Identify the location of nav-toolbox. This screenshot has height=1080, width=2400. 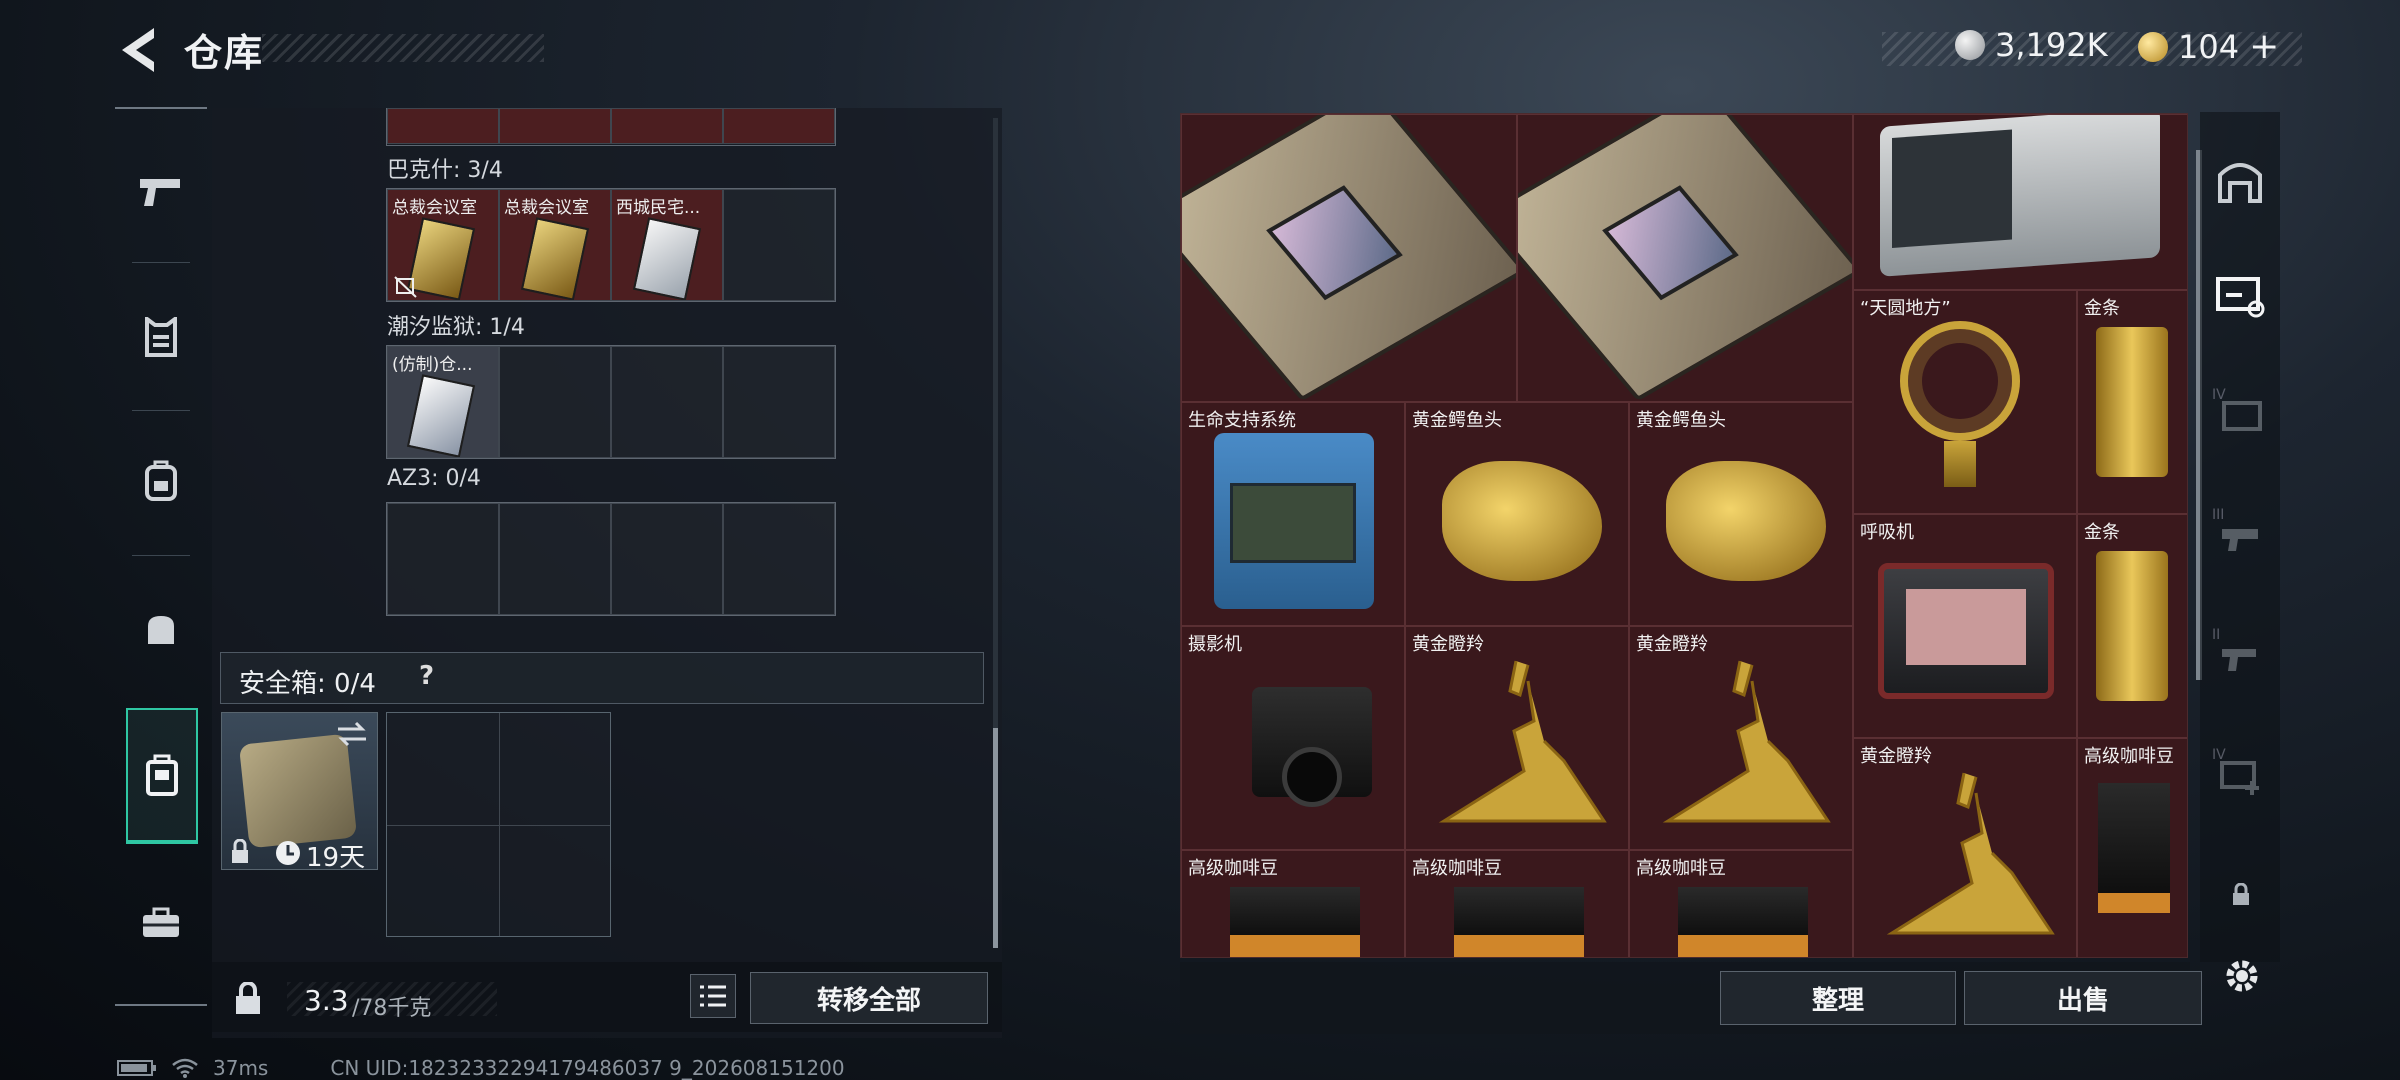
(161, 922).